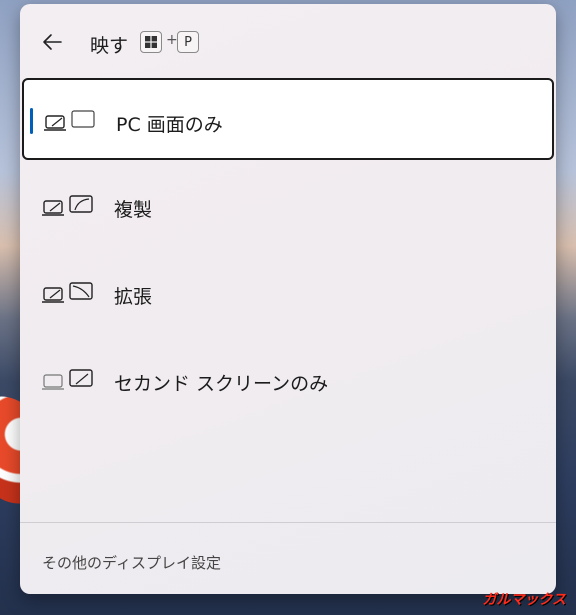  What do you see at coordinates (131, 562) in the screenshot?
I see `more-display-settings-link: その他のディスプレイ設定` at bounding box center [131, 562].